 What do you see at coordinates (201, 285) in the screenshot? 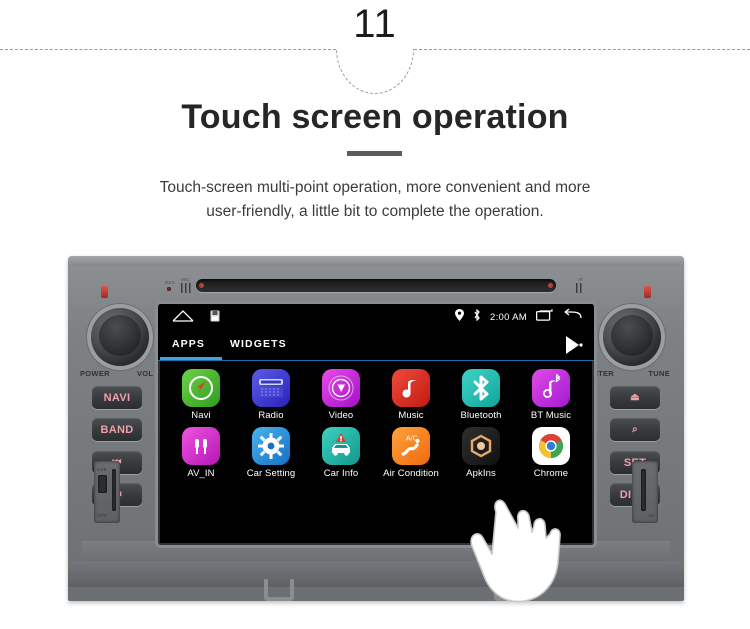
I see `cd-slot-dot-left` at bounding box center [201, 285].